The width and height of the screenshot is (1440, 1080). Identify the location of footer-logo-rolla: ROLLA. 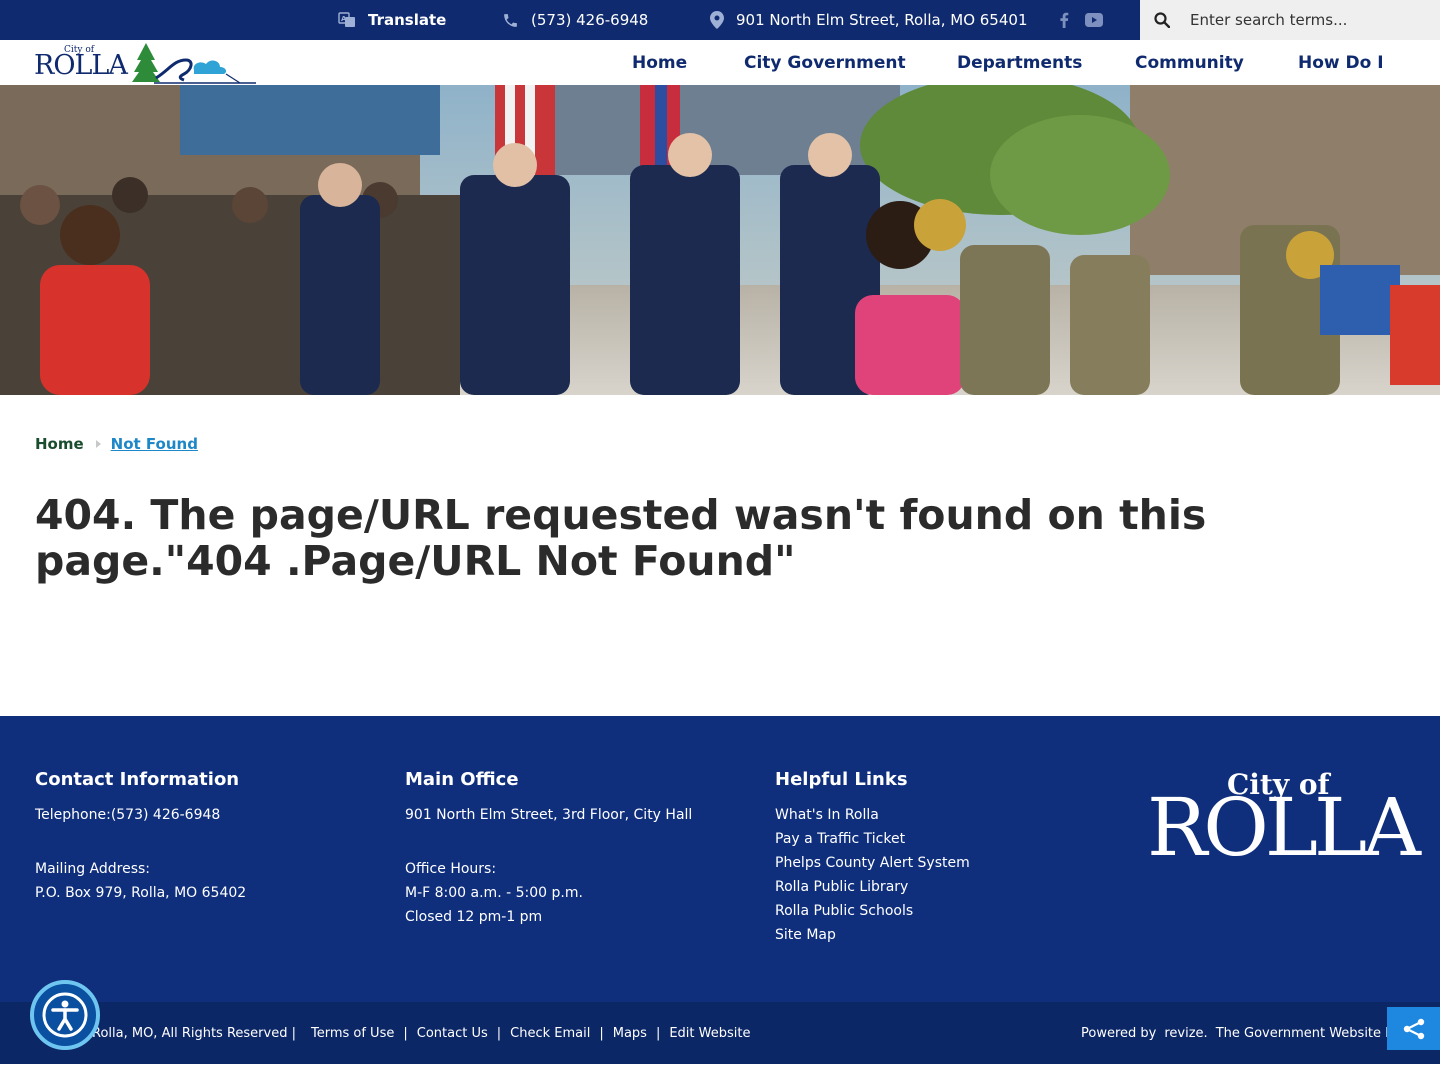
(1284, 827).